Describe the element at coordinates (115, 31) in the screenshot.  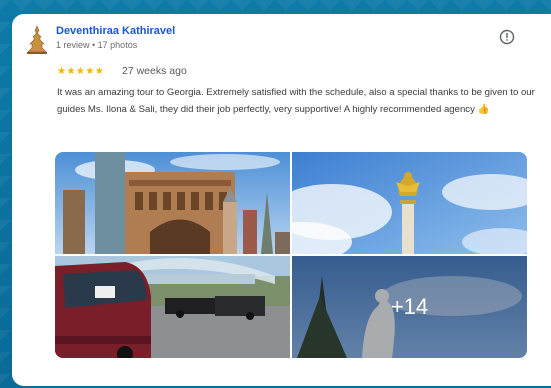
I see `reviewer-name: Deventhiraa Kathiravel` at that location.